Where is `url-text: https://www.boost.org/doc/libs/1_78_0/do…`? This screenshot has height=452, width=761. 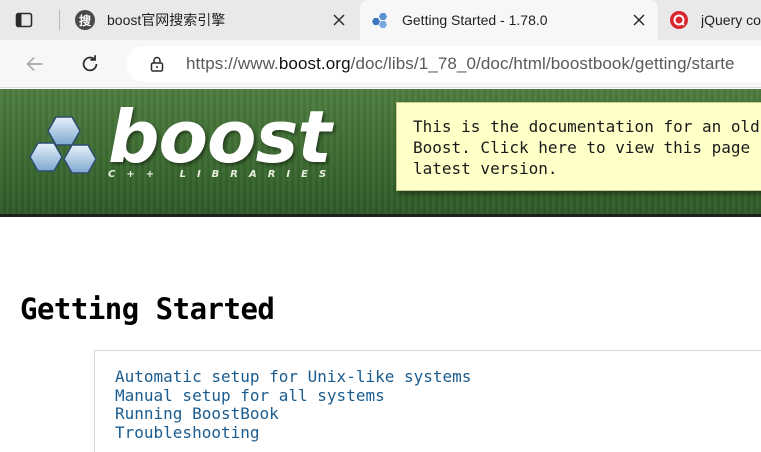
url-text: https://www.boost.org/doc/libs/1_78_0/do… is located at coordinates (460, 63).